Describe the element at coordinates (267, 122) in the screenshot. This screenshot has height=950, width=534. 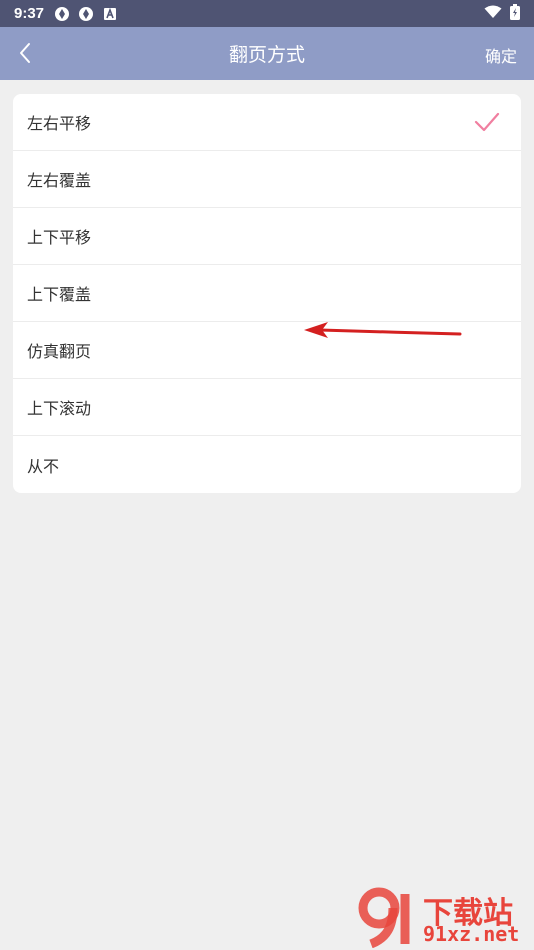
I see `option-row: 左右平移` at that location.